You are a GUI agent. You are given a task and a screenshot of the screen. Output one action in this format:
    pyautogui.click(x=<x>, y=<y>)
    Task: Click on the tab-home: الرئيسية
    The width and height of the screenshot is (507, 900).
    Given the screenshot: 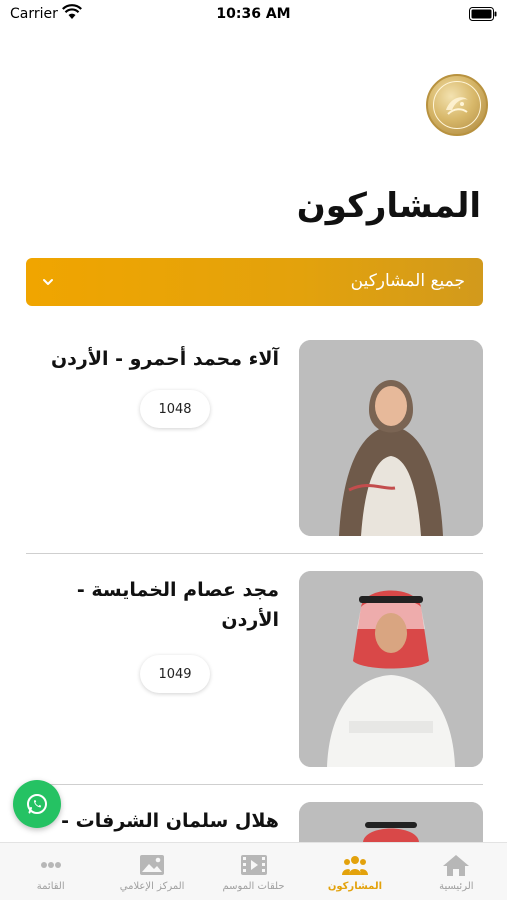 What is the action you would take?
    pyautogui.click(x=456, y=871)
    